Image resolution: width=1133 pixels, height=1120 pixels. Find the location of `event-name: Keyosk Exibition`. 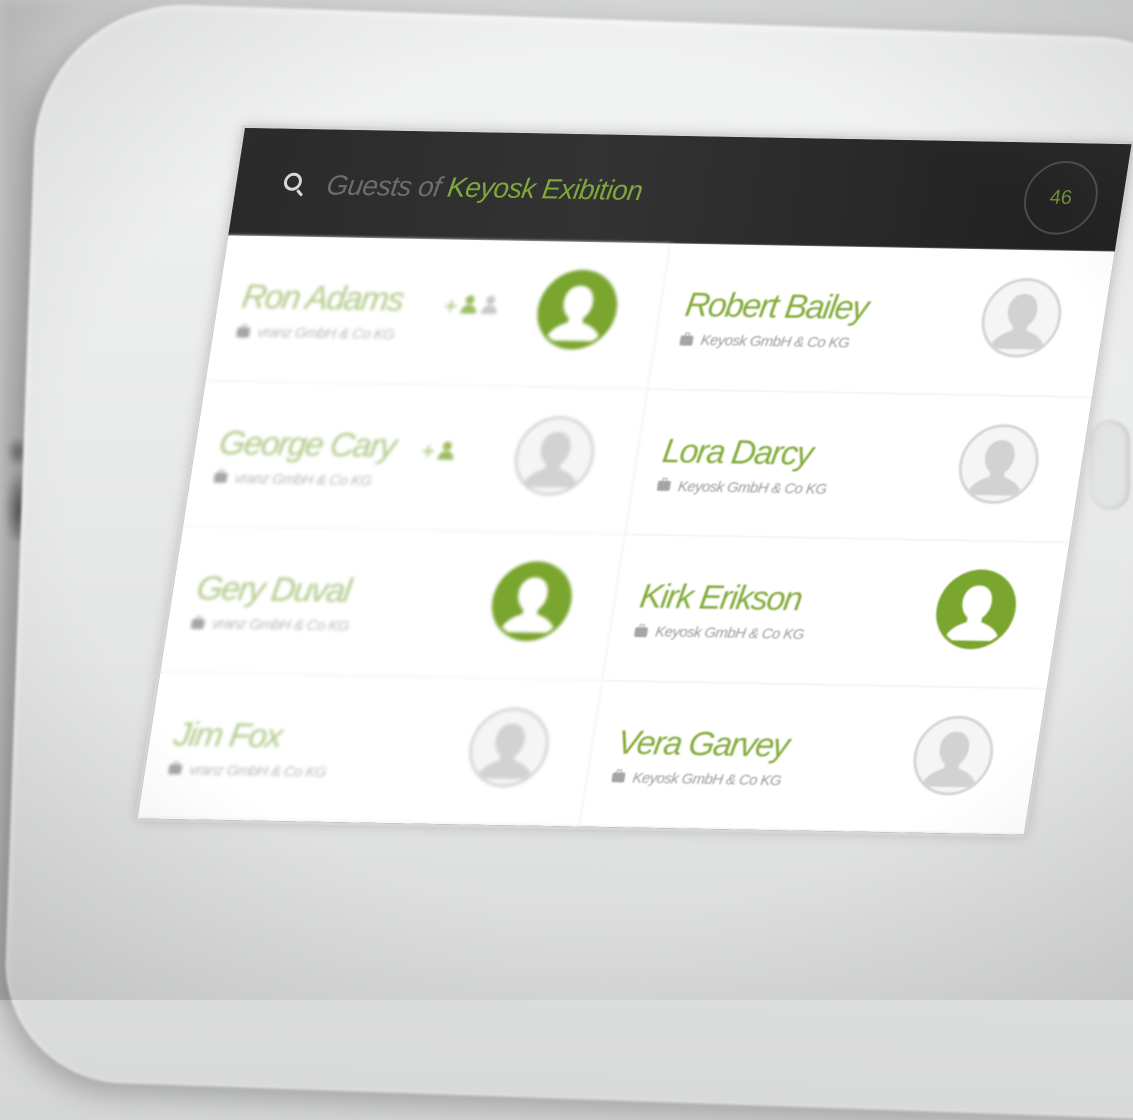

event-name: Keyosk Exibition is located at coordinates (545, 189).